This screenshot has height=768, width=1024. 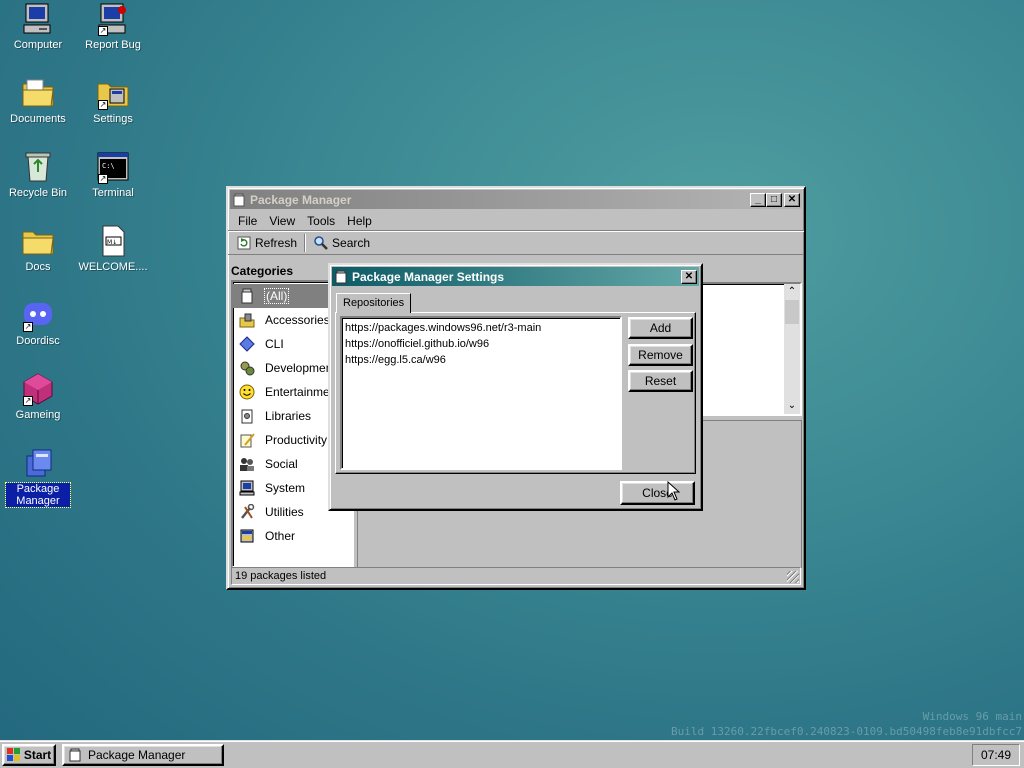 I want to click on start-button: Start, so click(x=29, y=755).